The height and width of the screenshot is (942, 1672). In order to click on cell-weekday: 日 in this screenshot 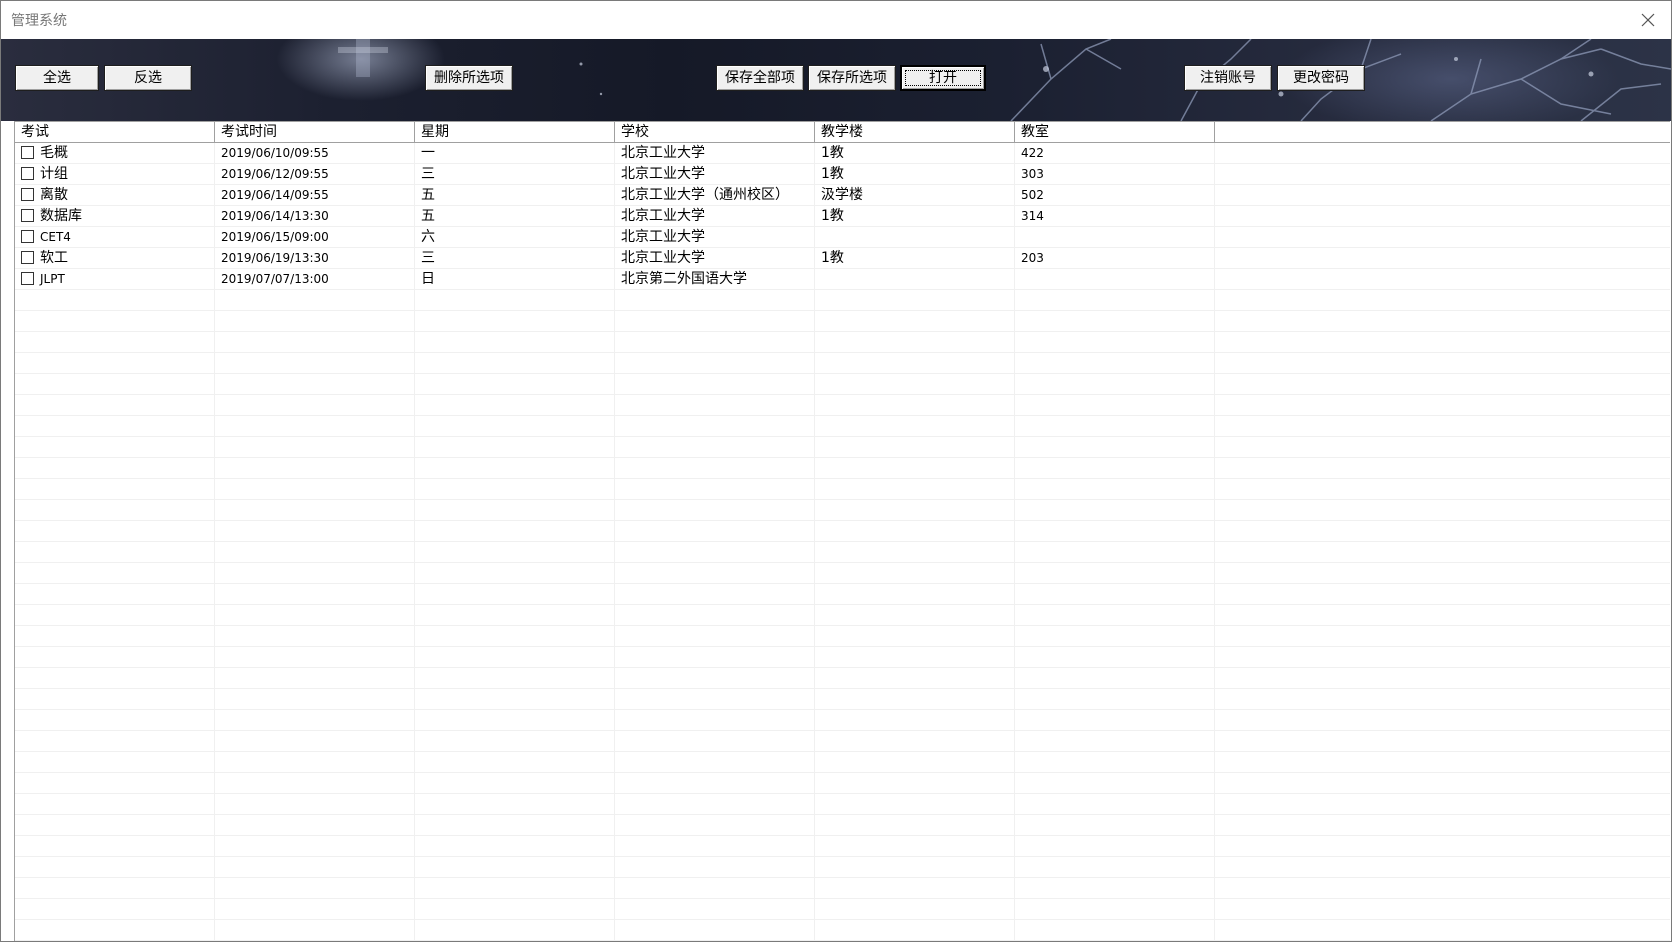, I will do `click(515, 279)`.